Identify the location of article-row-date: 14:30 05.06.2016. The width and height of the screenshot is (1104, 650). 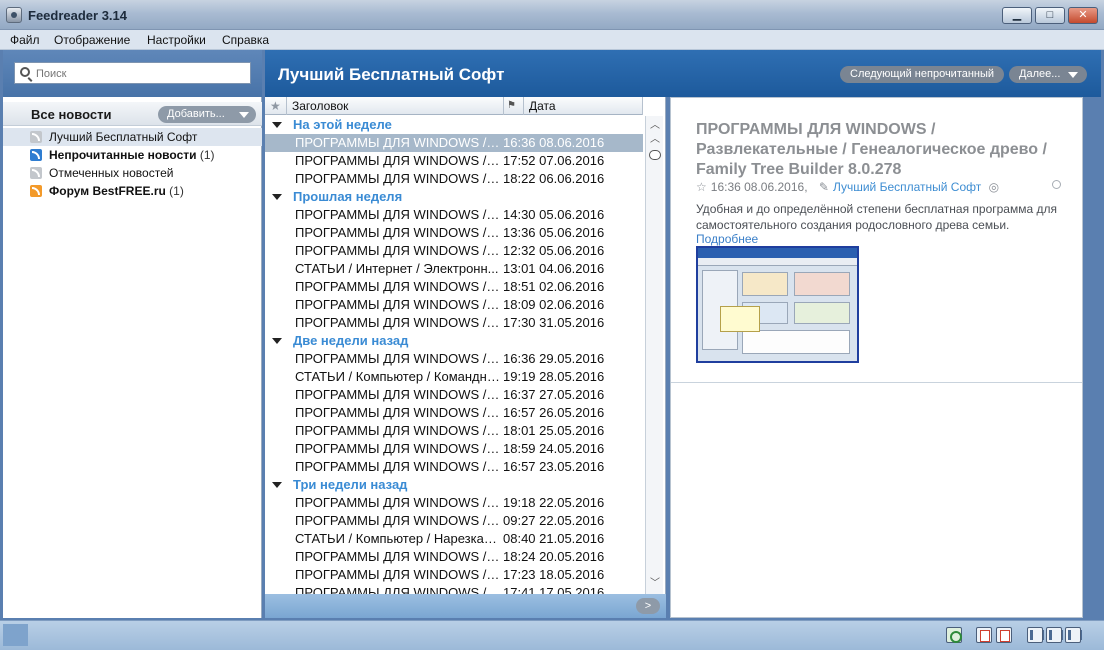
(554, 214).